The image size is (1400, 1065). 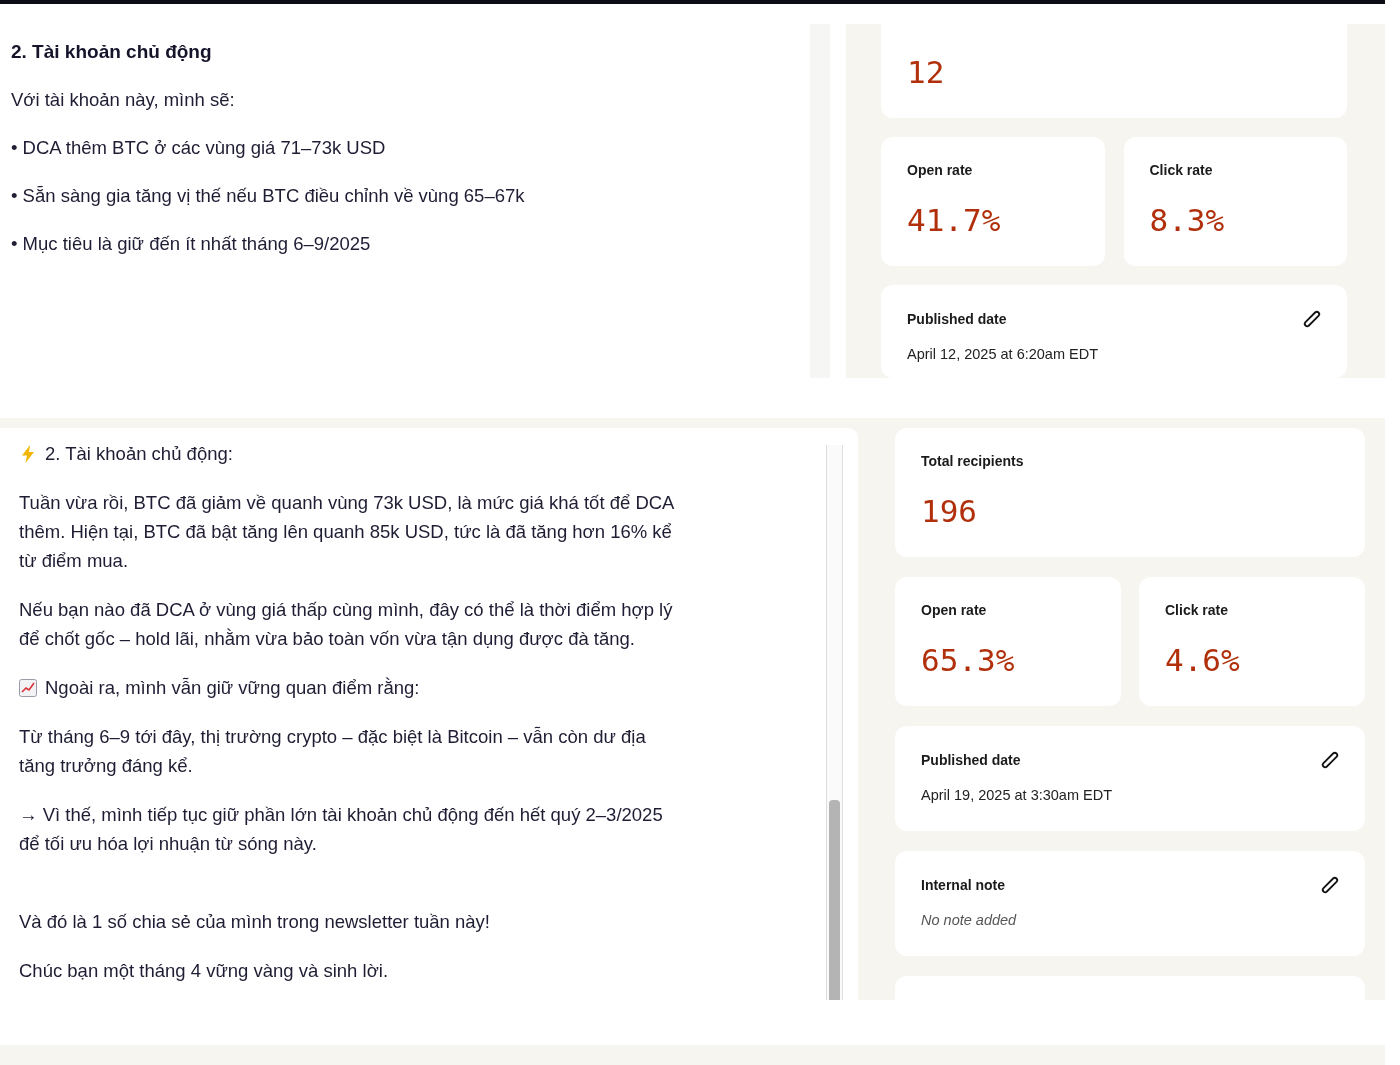 What do you see at coordinates (1003, 354) in the screenshot?
I see `info-value: April 12, 2025 at 6:20am EDT` at bounding box center [1003, 354].